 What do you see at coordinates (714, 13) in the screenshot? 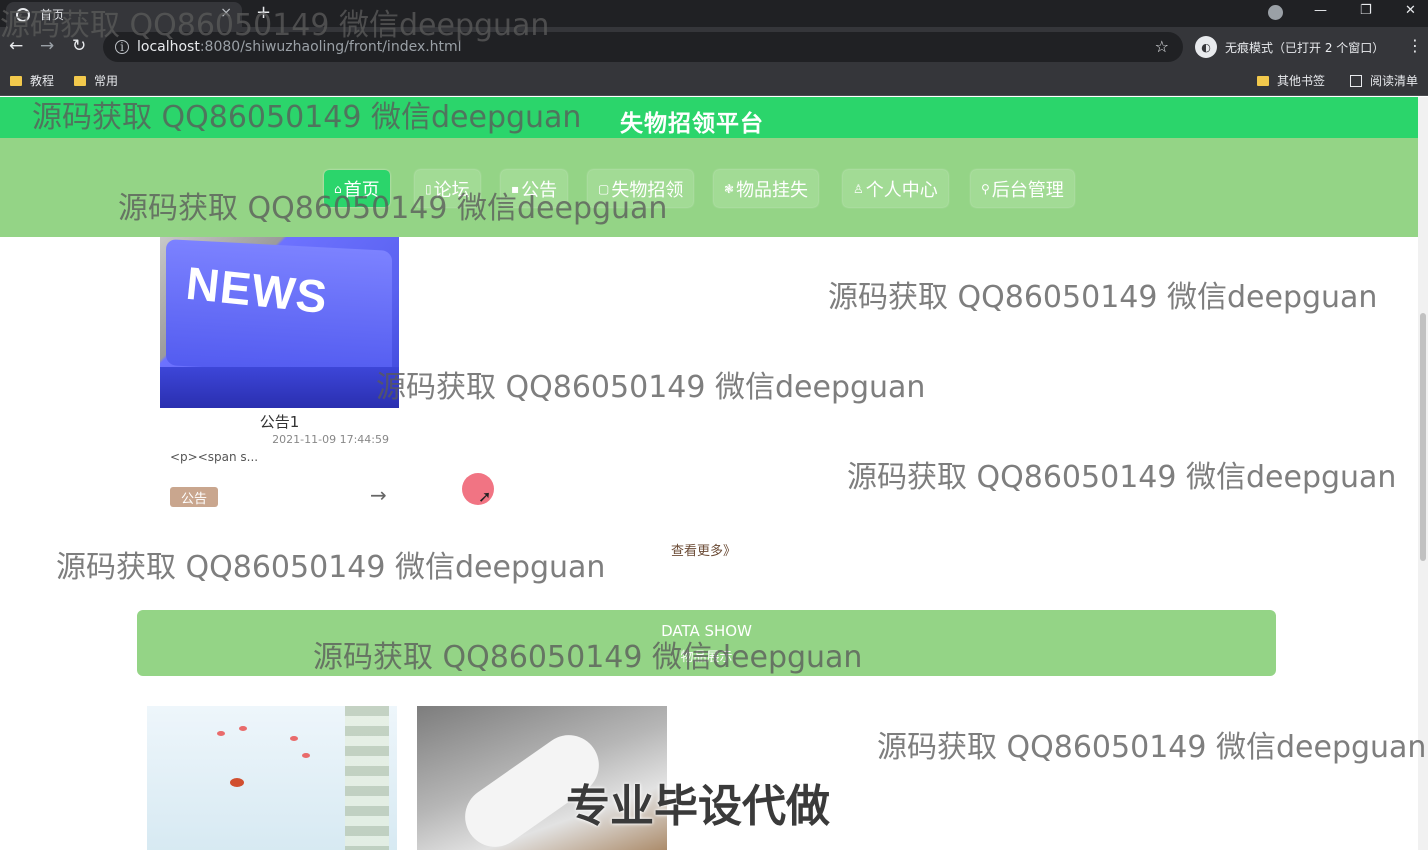
I see `browser-tab-strip: 首页 × + — ❐ ✕` at bounding box center [714, 13].